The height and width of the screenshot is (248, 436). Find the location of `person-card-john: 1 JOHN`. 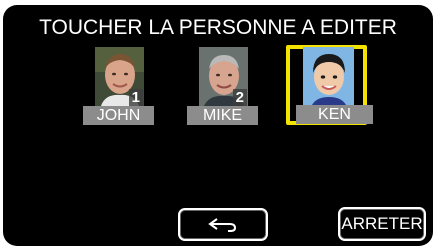

person-card-john: 1 JOHN is located at coordinates (118, 87).